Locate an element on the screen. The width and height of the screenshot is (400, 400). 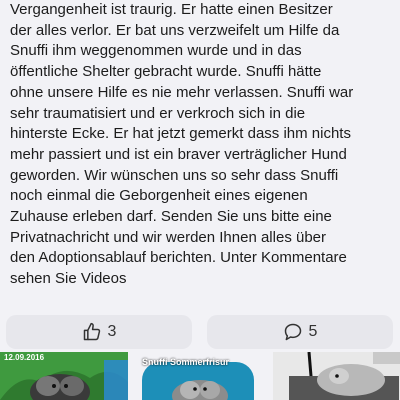
like-button: 3 is located at coordinates (99, 332).